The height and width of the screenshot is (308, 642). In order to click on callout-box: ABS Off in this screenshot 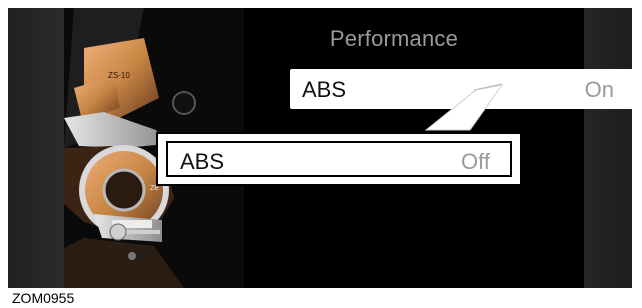, I will do `click(339, 159)`.